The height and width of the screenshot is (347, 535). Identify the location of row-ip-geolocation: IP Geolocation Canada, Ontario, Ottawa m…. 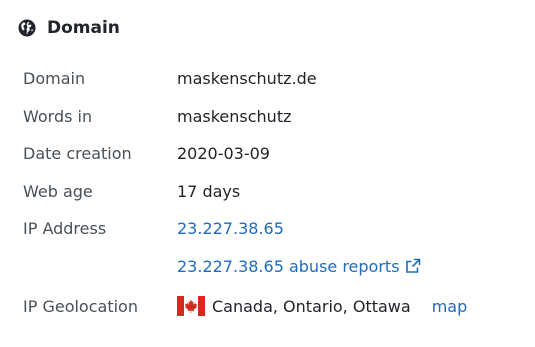
(274, 306).